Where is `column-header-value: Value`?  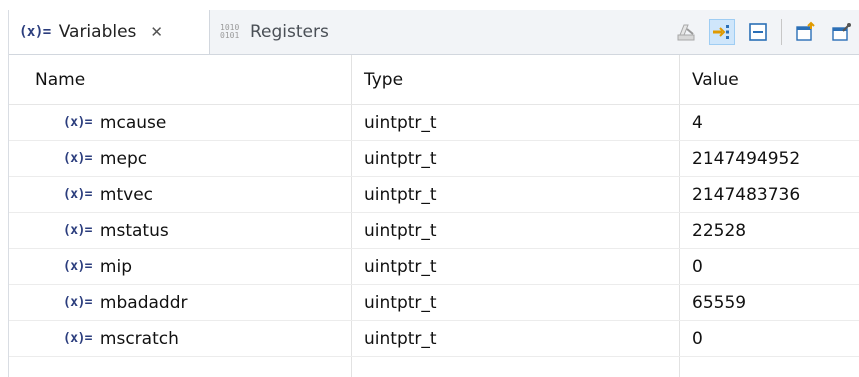 column-header-value: Value is located at coordinates (769, 79).